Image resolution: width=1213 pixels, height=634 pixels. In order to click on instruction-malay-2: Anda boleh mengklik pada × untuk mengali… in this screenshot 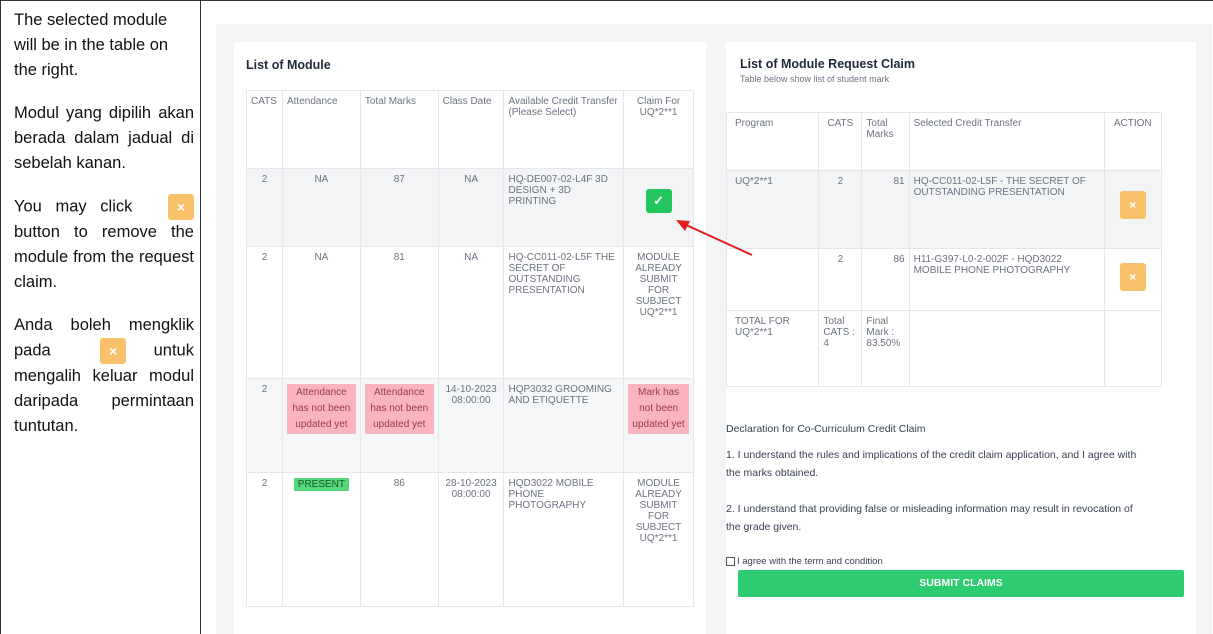, I will do `click(104, 375)`.